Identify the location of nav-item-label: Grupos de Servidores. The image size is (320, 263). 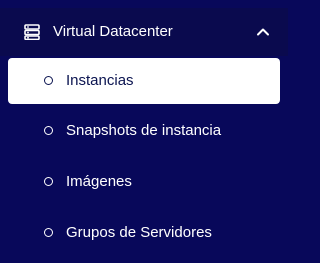
(139, 232).